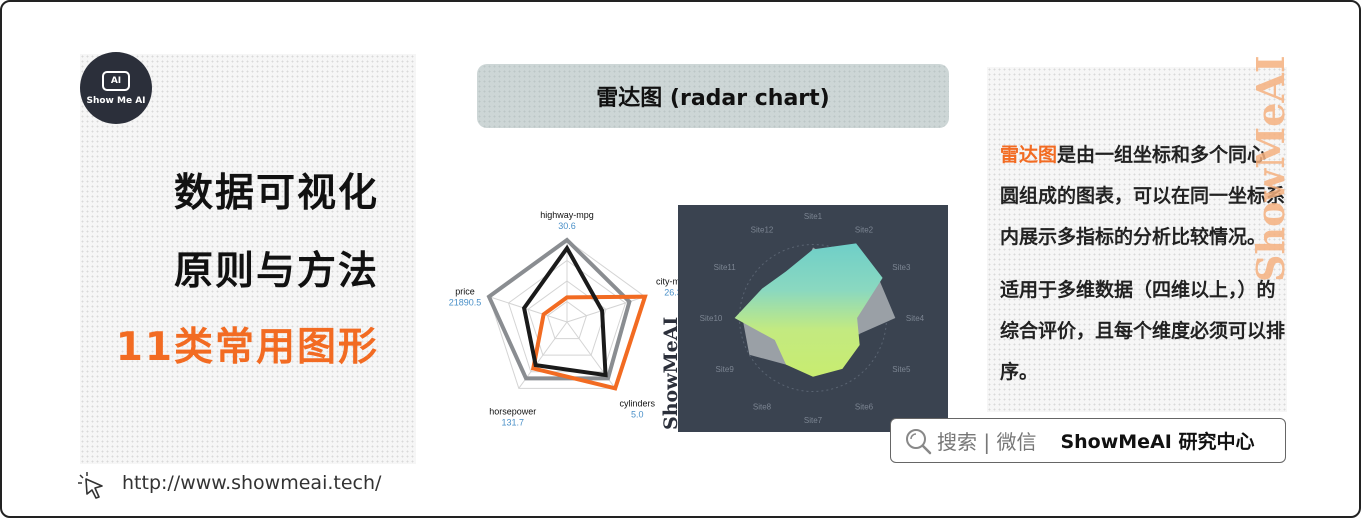  Describe the element at coordinates (606, 309) in the screenshot. I see `radar-axis-line` at that location.